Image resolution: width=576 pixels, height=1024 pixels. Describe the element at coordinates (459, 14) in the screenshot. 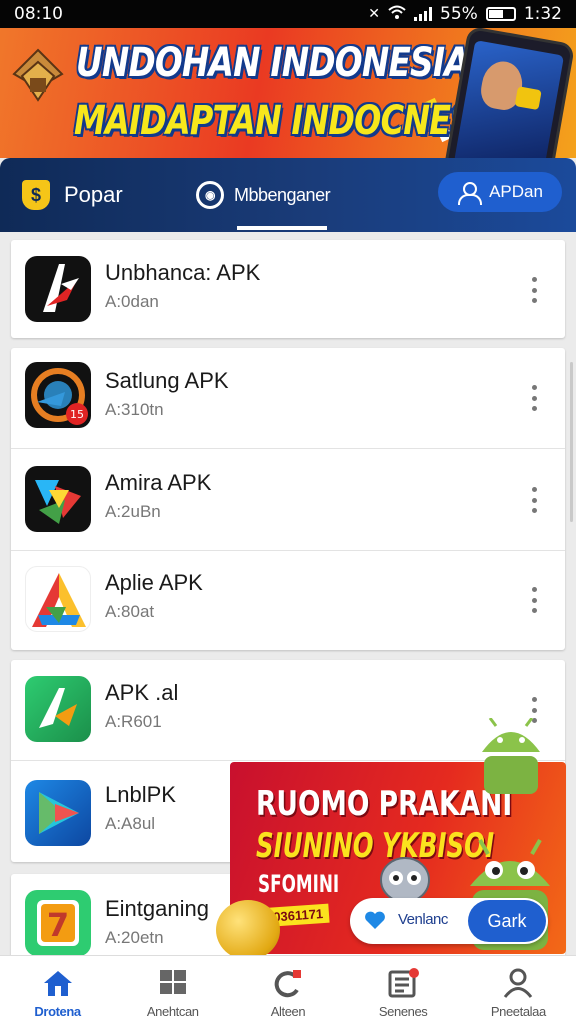

I see `battery-percent: 55%` at that location.